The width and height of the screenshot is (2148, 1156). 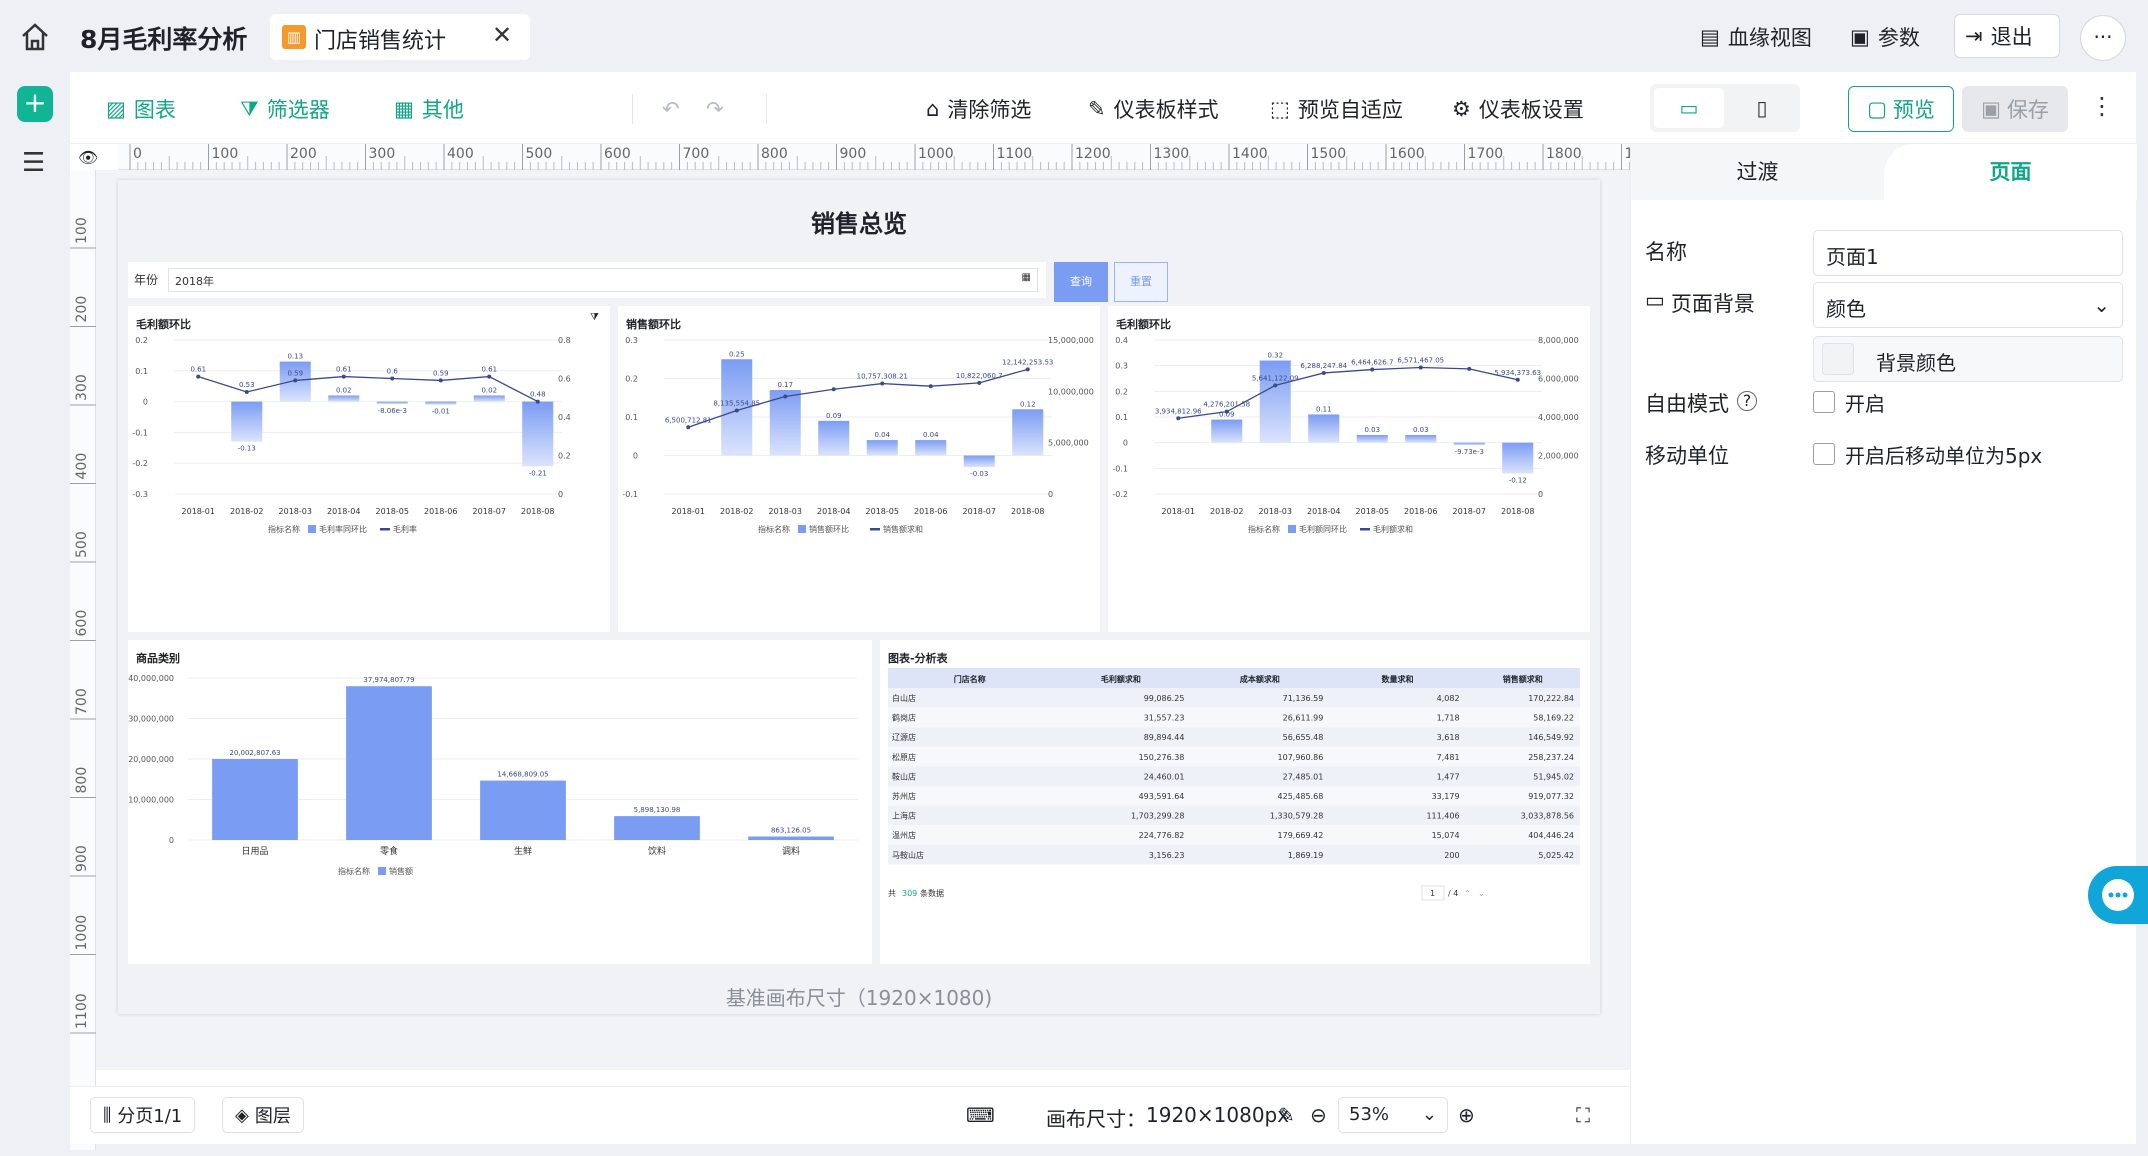 What do you see at coordinates (1318, 1115) in the screenshot?
I see `zoom-out-icon: ⊖` at bounding box center [1318, 1115].